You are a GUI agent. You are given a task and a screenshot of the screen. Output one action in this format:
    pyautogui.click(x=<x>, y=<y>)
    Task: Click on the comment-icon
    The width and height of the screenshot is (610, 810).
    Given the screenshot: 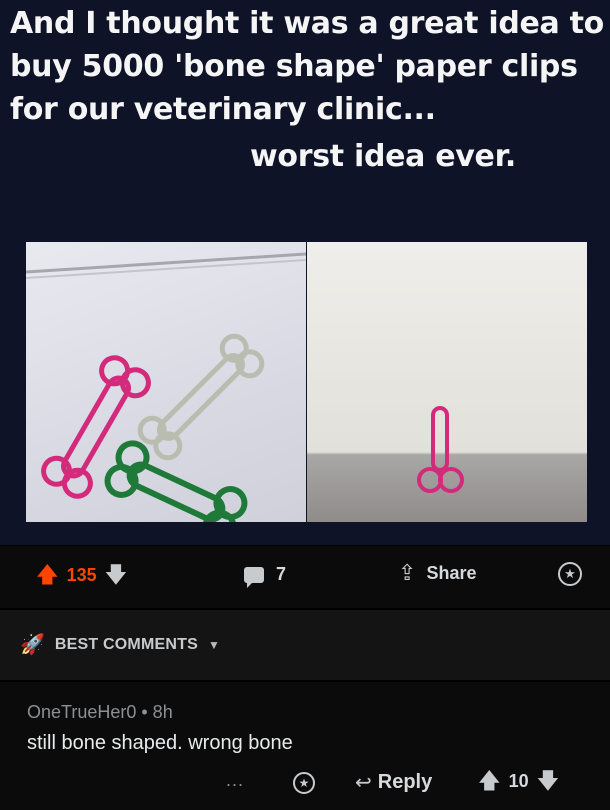 What is the action you would take?
    pyautogui.click(x=254, y=577)
    